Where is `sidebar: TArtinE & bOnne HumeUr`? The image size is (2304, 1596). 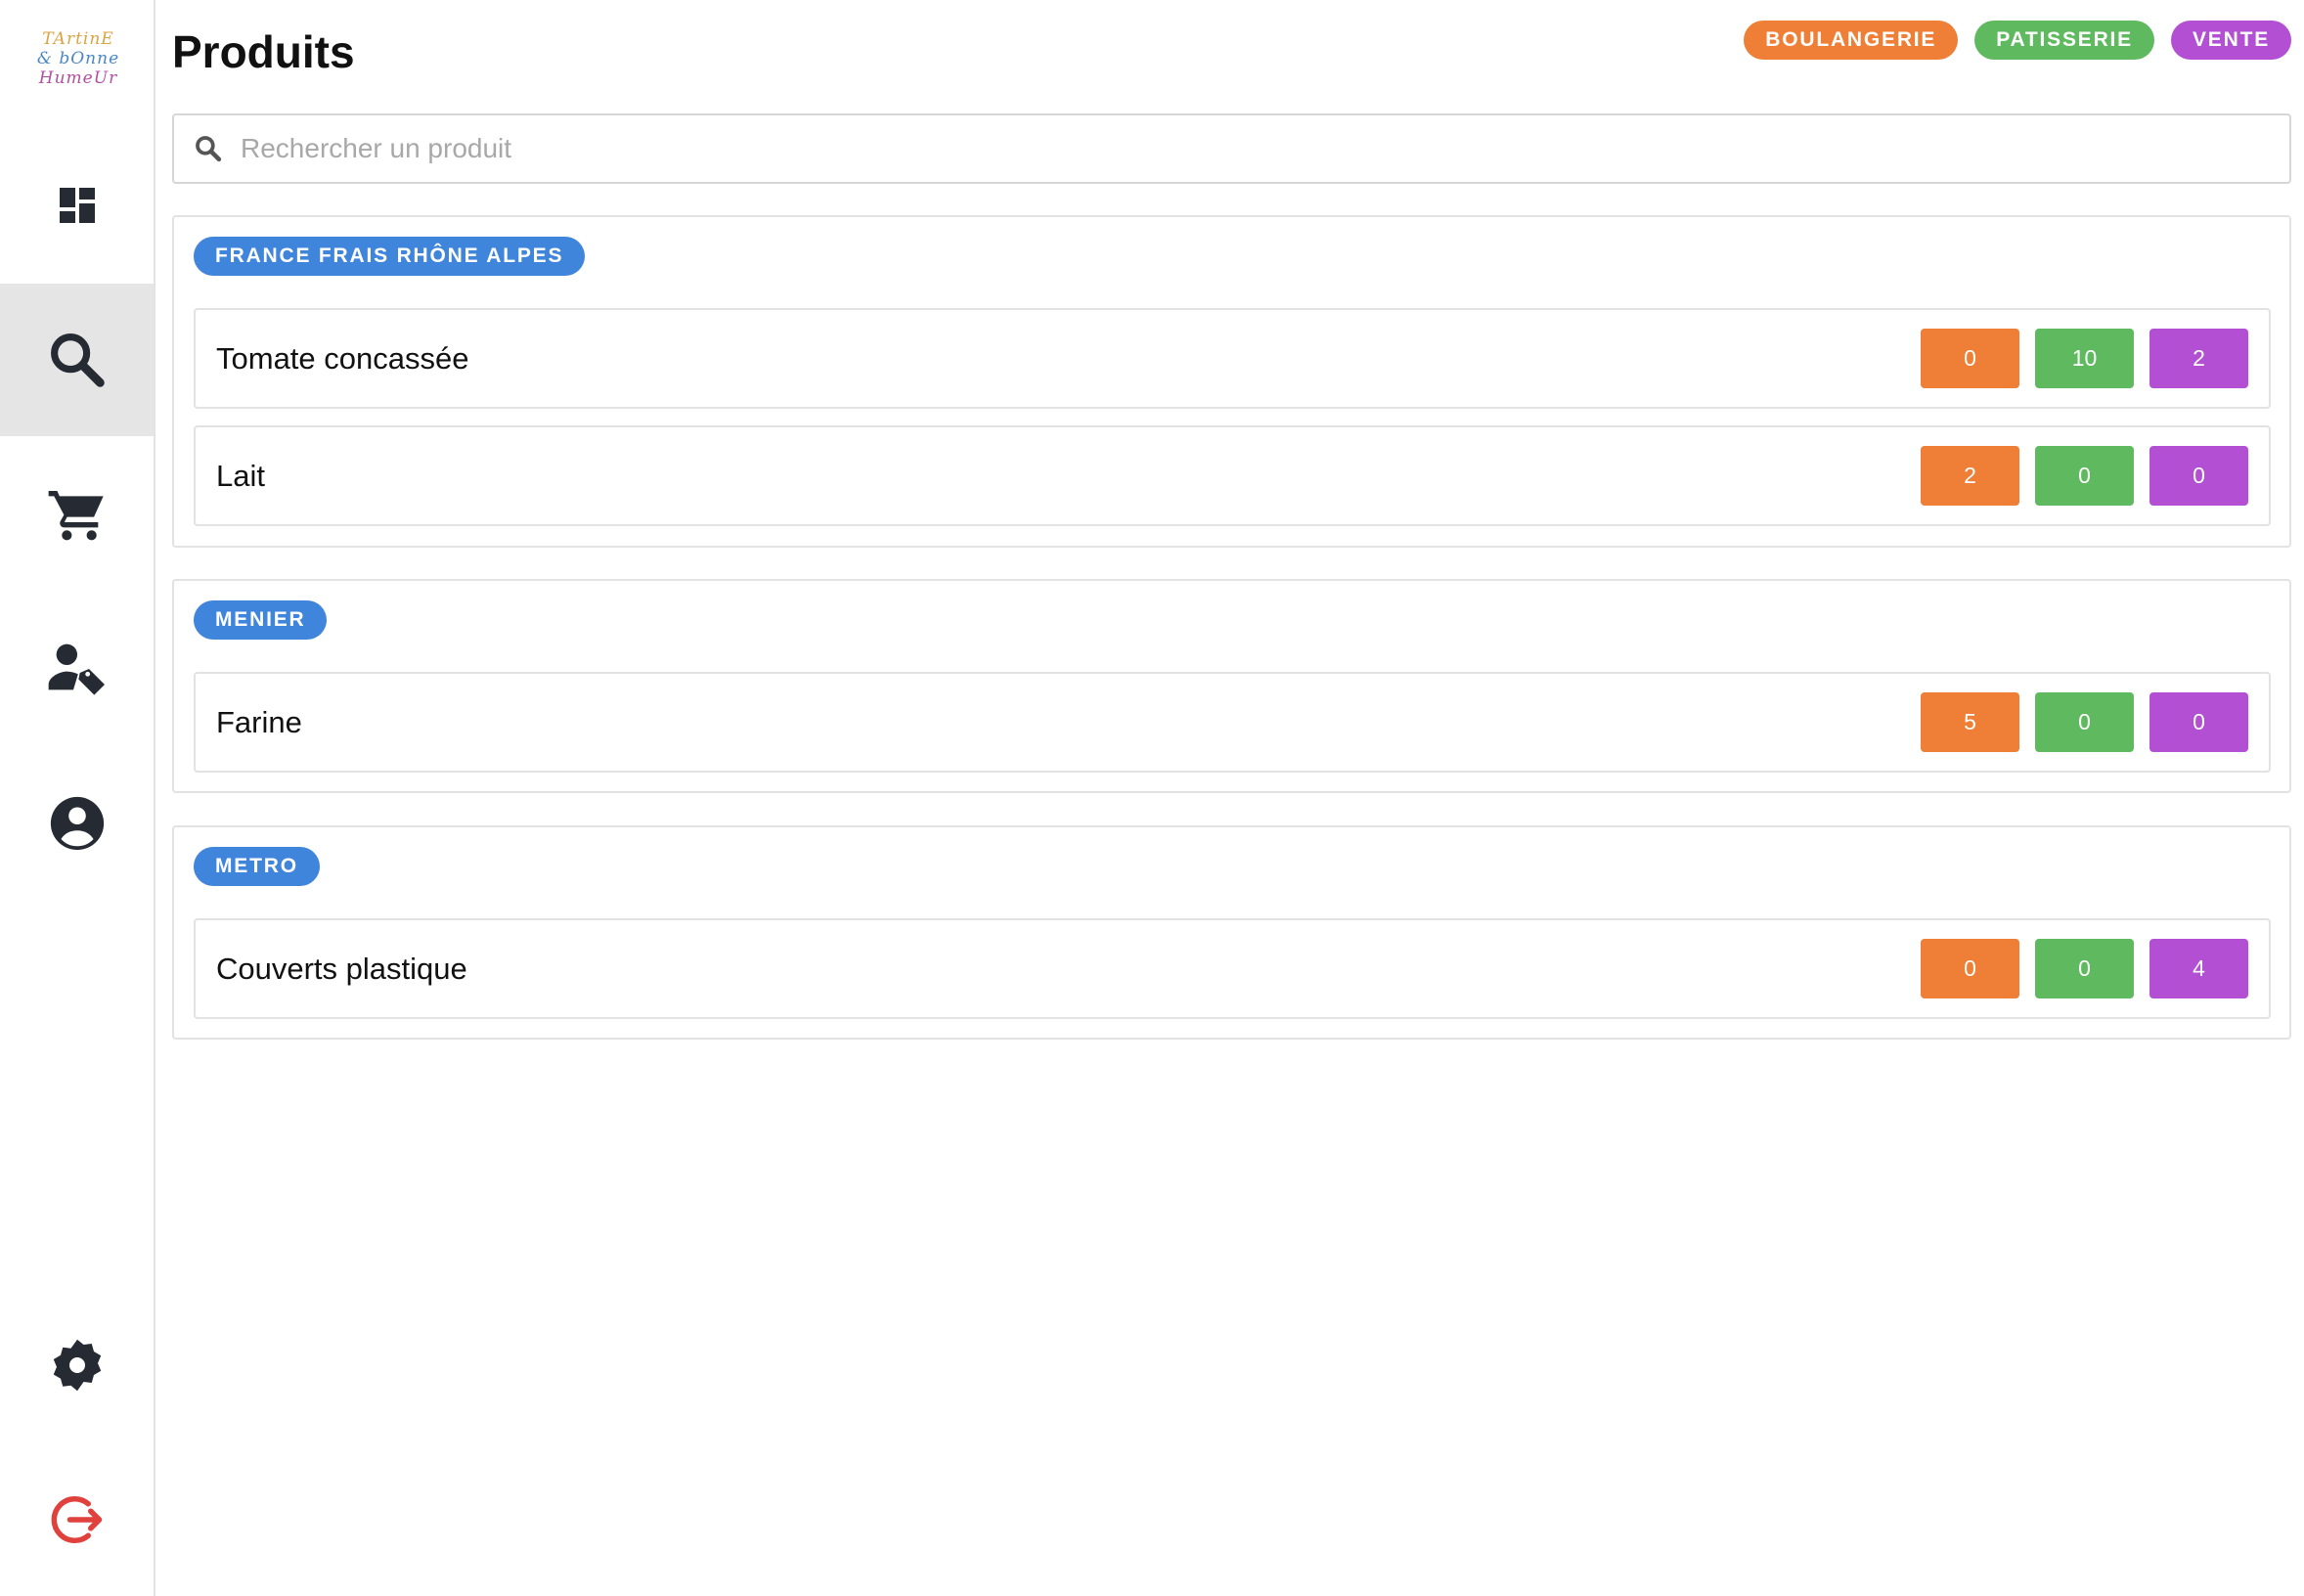 sidebar: TArtinE & bOnne HumeUr is located at coordinates (77, 798).